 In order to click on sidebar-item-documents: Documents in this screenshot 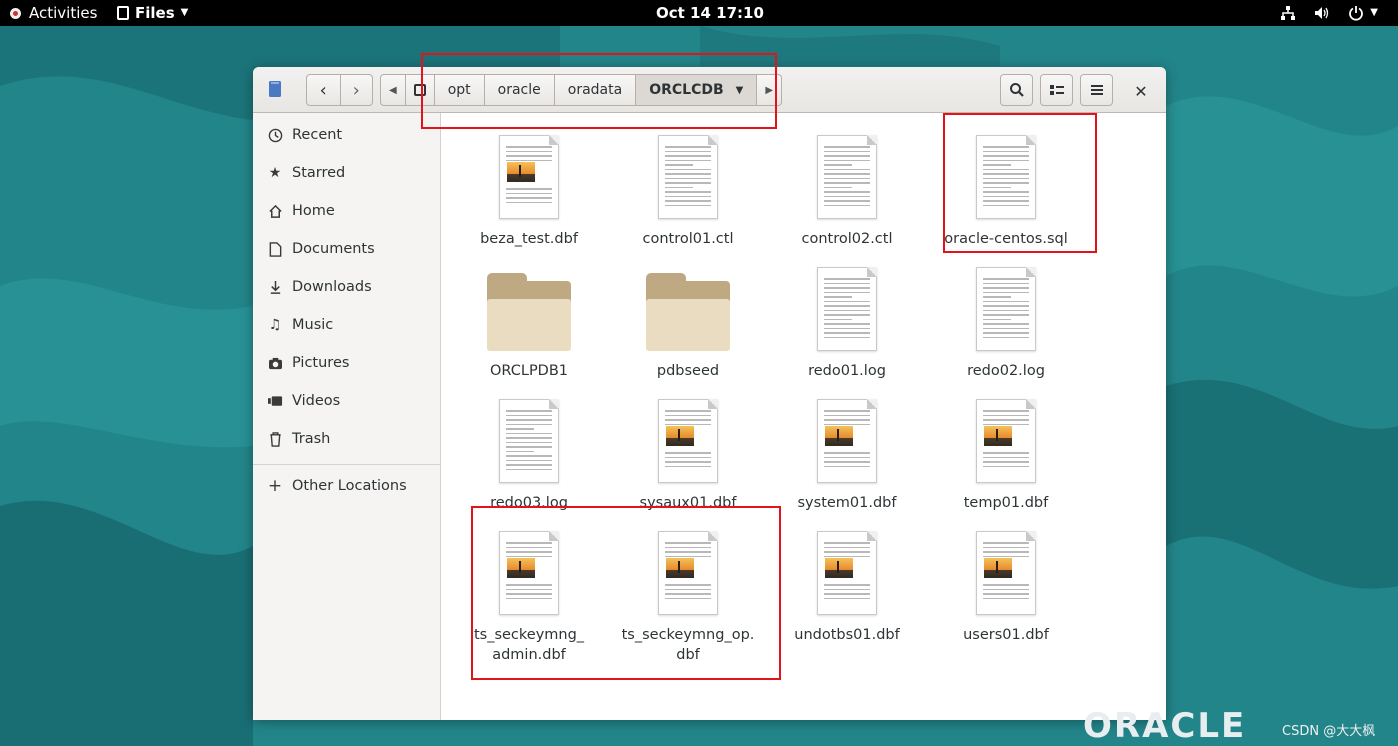, I will do `click(346, 249)`.